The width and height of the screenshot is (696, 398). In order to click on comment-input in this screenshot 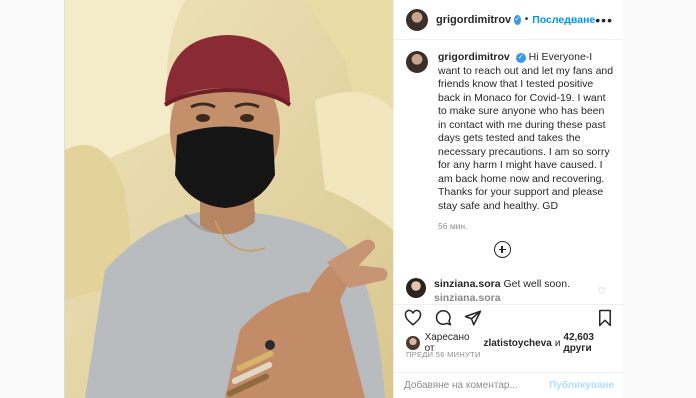, I will do `click(477, 385)`.